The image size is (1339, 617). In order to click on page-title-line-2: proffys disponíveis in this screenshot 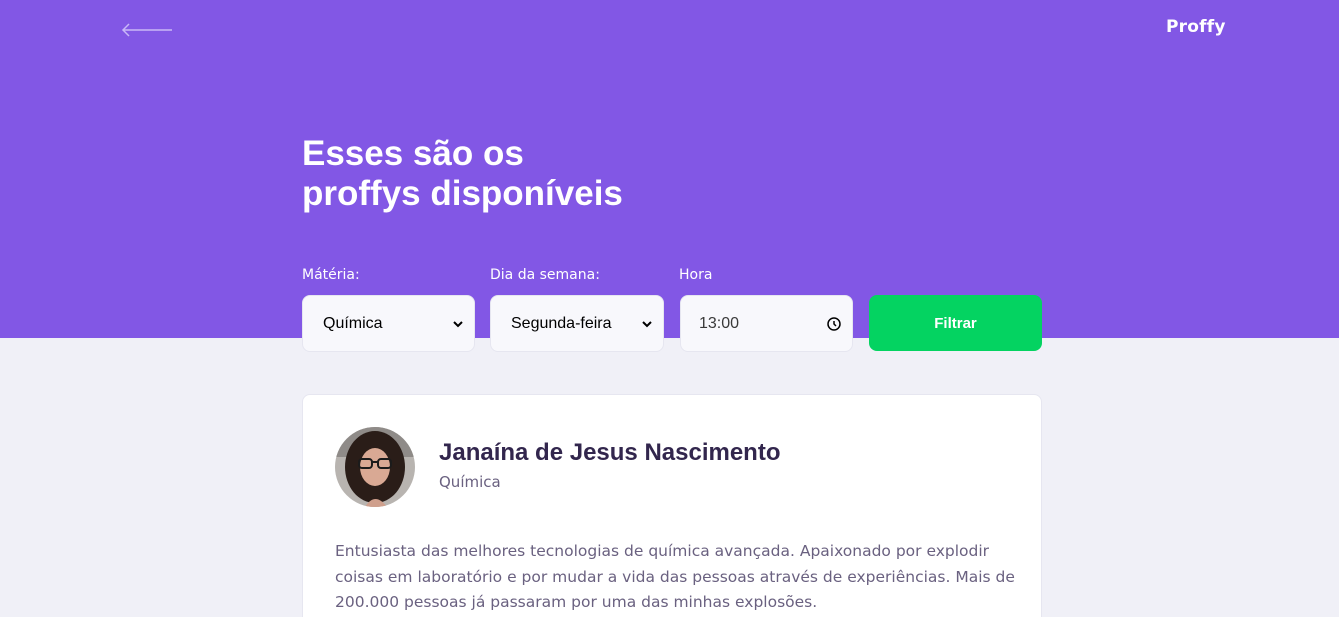, I will do `click(462, 193)`.